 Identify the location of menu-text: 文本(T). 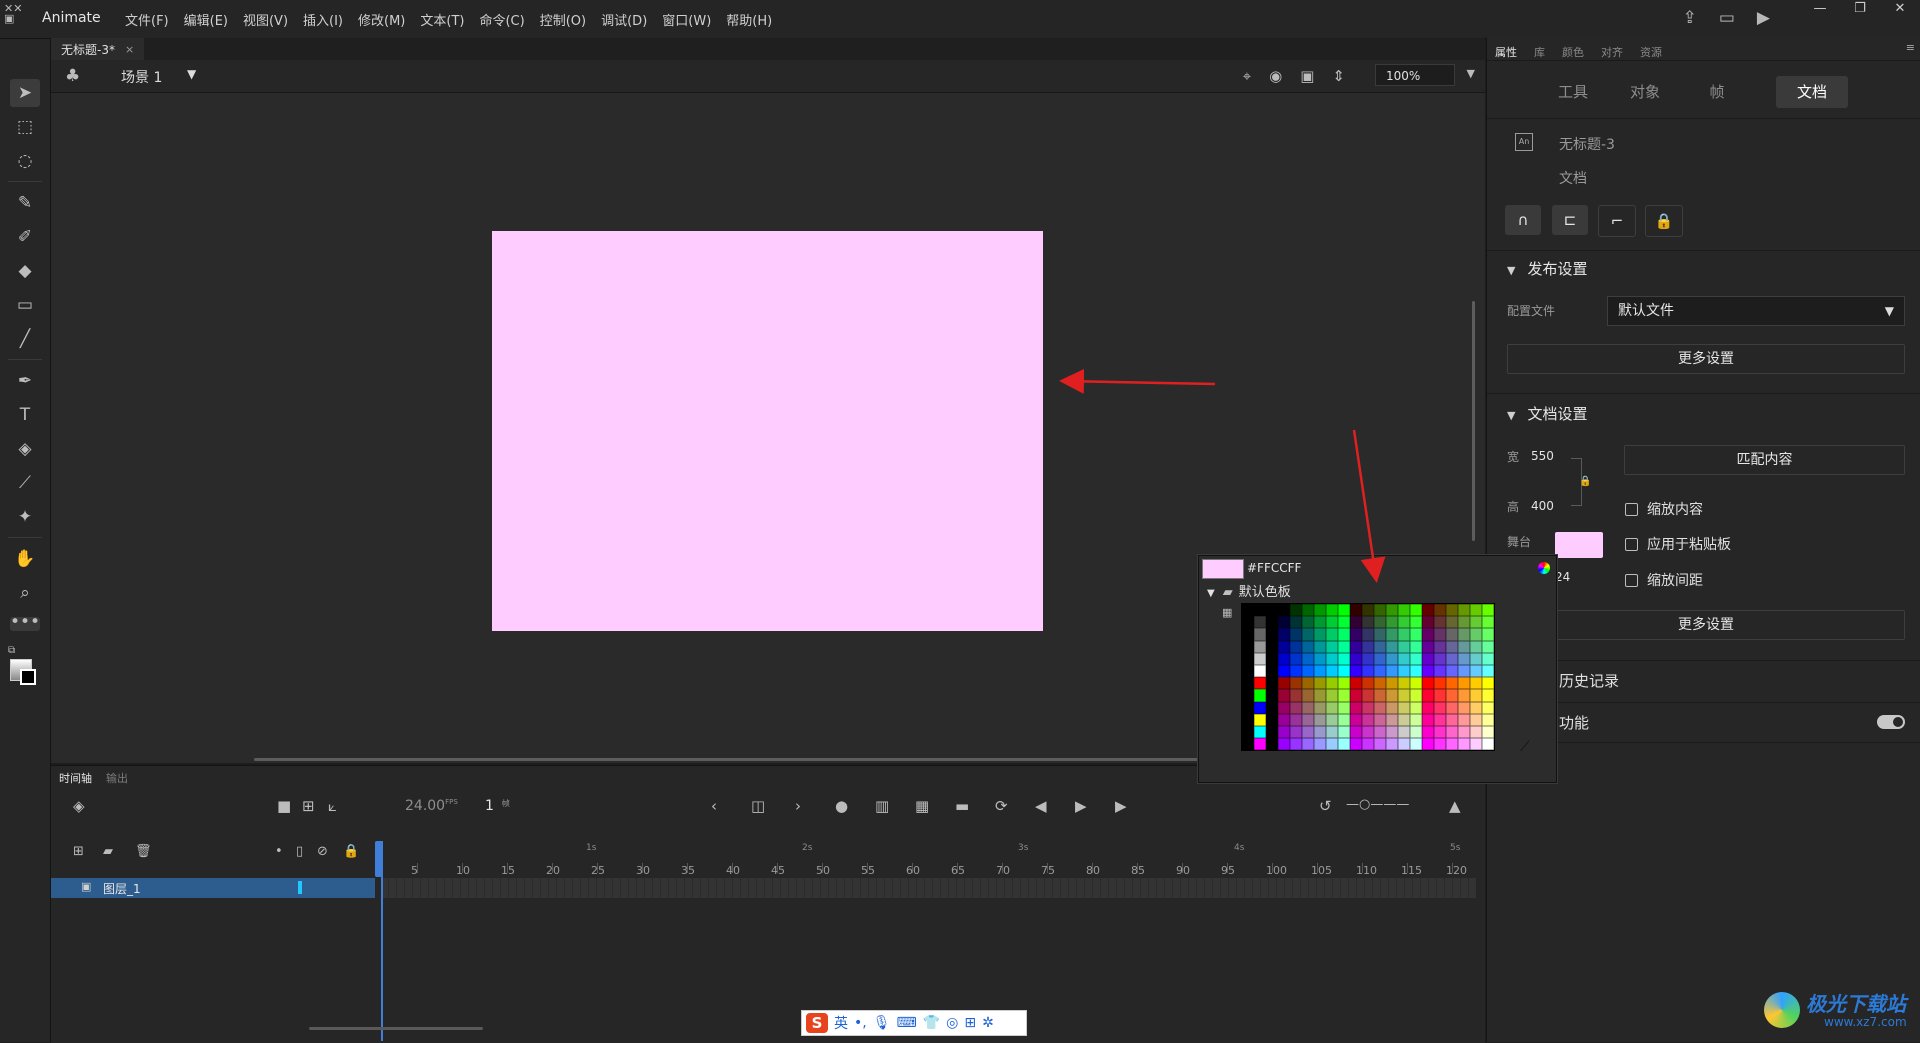
(442, 19).